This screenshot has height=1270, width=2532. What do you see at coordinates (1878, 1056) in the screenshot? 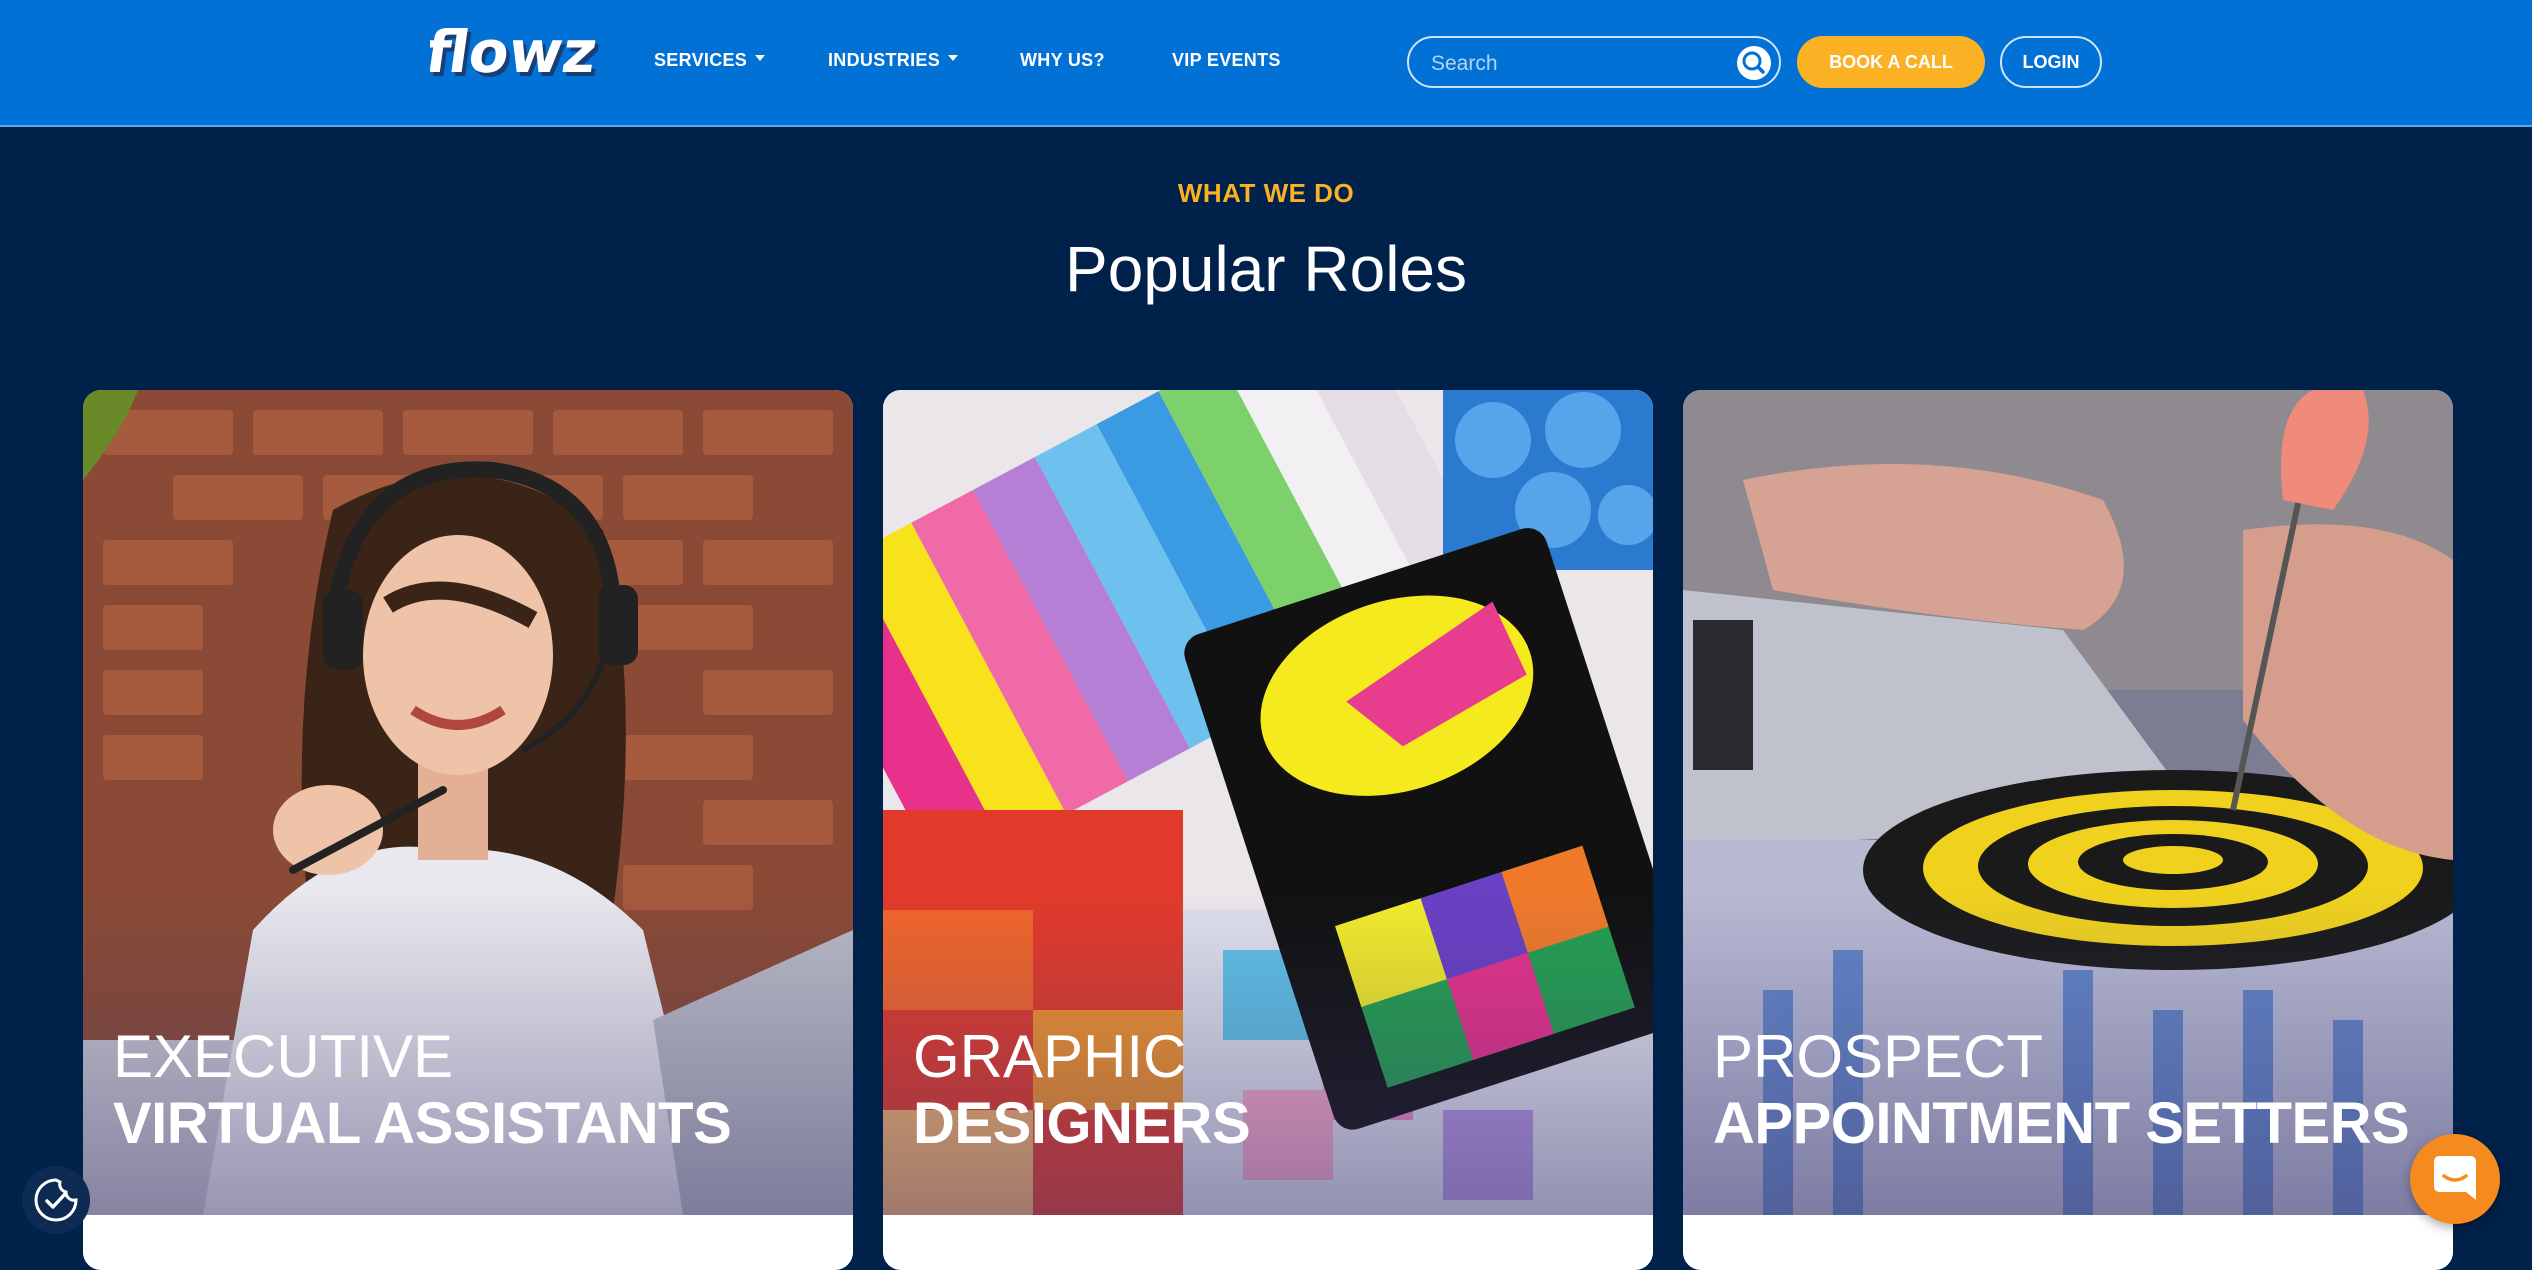
I see `card-title-line1: PROSPECT` at bounding box center [1878, 1056].